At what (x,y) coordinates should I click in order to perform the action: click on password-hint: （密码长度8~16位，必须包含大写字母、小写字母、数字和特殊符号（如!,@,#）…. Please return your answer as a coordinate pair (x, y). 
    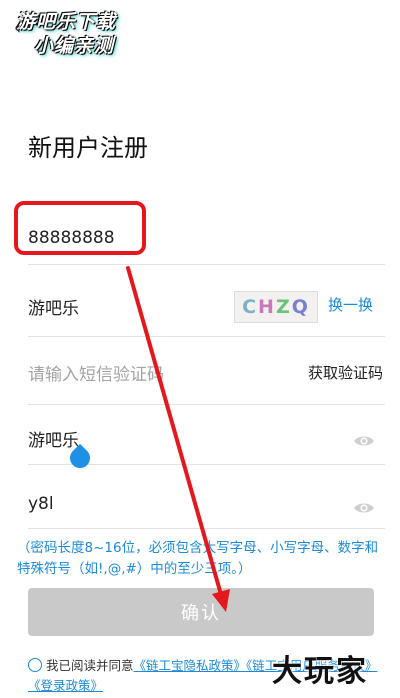
    Looking at the image, I should click on (198, 558).